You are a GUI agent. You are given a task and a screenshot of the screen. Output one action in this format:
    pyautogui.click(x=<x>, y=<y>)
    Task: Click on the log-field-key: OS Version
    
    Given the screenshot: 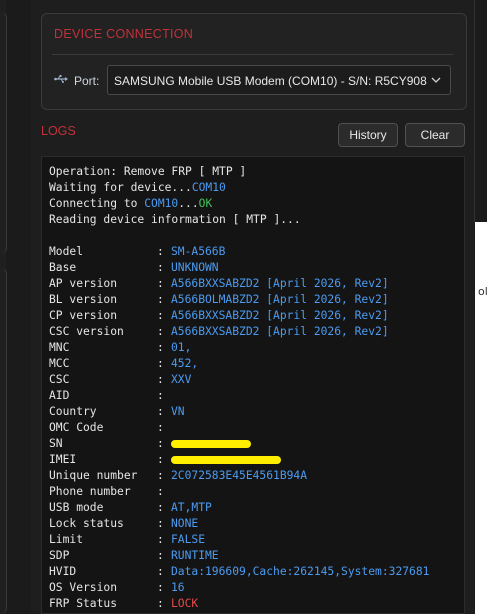 What is the action you would take?
    pyautogui.click(x=83, y=587)
    